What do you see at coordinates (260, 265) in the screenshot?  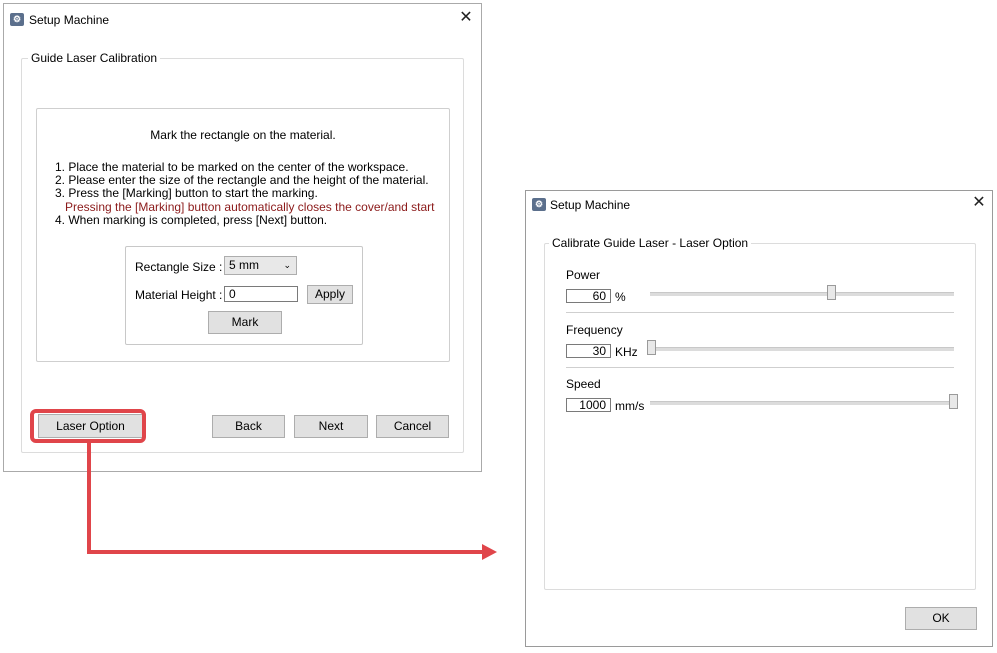 I see `rectangle-size-select: 5 mm ⌄` at bounding box center [260, 265].